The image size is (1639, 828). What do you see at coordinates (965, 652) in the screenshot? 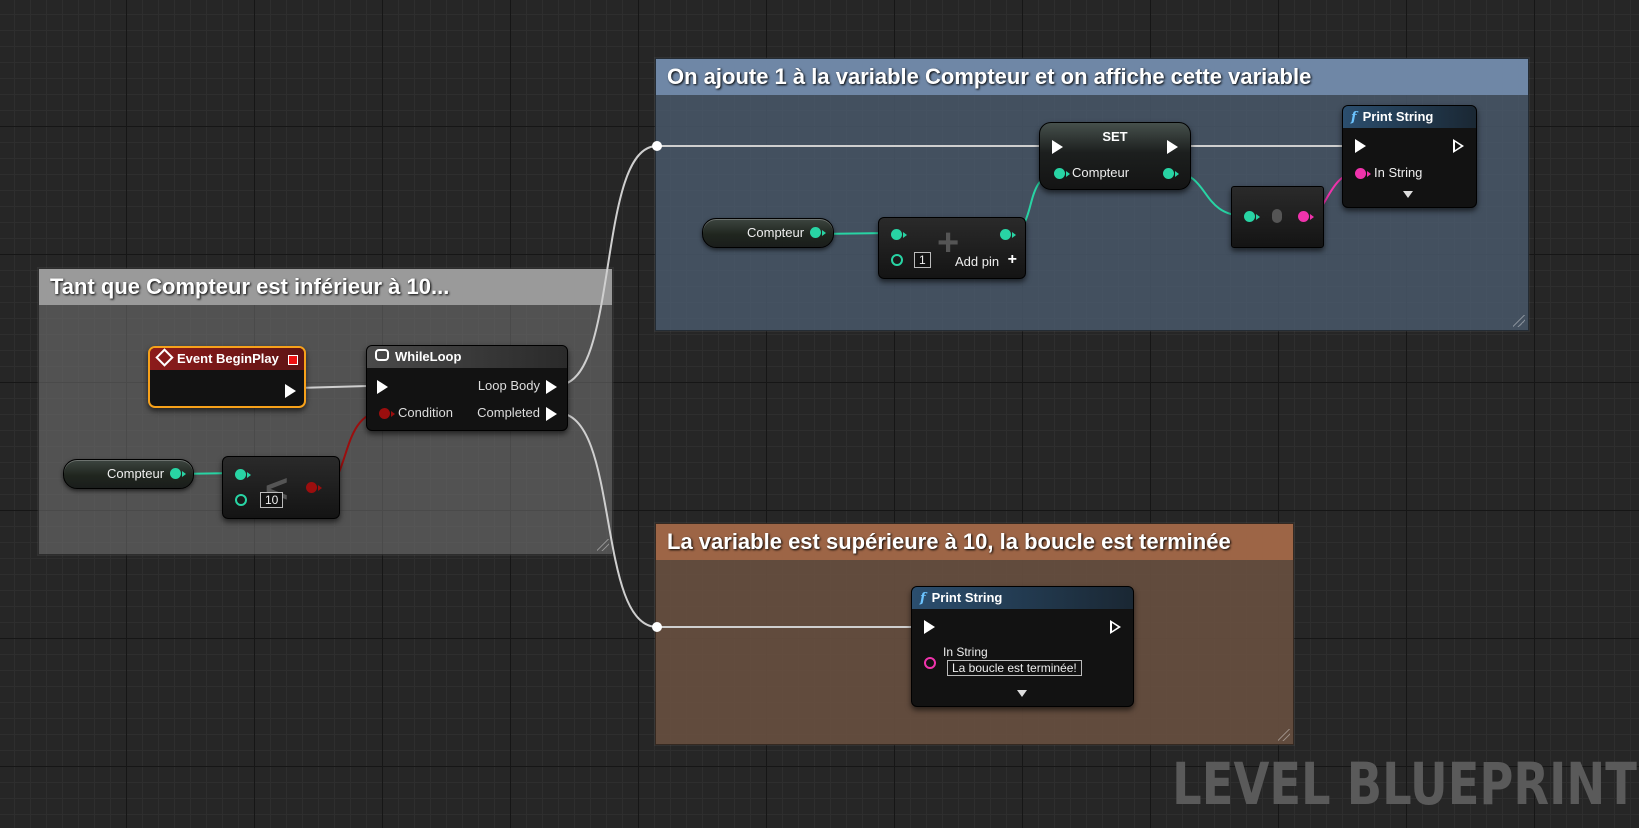
I see `print2-instring-label: In String` at bounding box center [965, 652].